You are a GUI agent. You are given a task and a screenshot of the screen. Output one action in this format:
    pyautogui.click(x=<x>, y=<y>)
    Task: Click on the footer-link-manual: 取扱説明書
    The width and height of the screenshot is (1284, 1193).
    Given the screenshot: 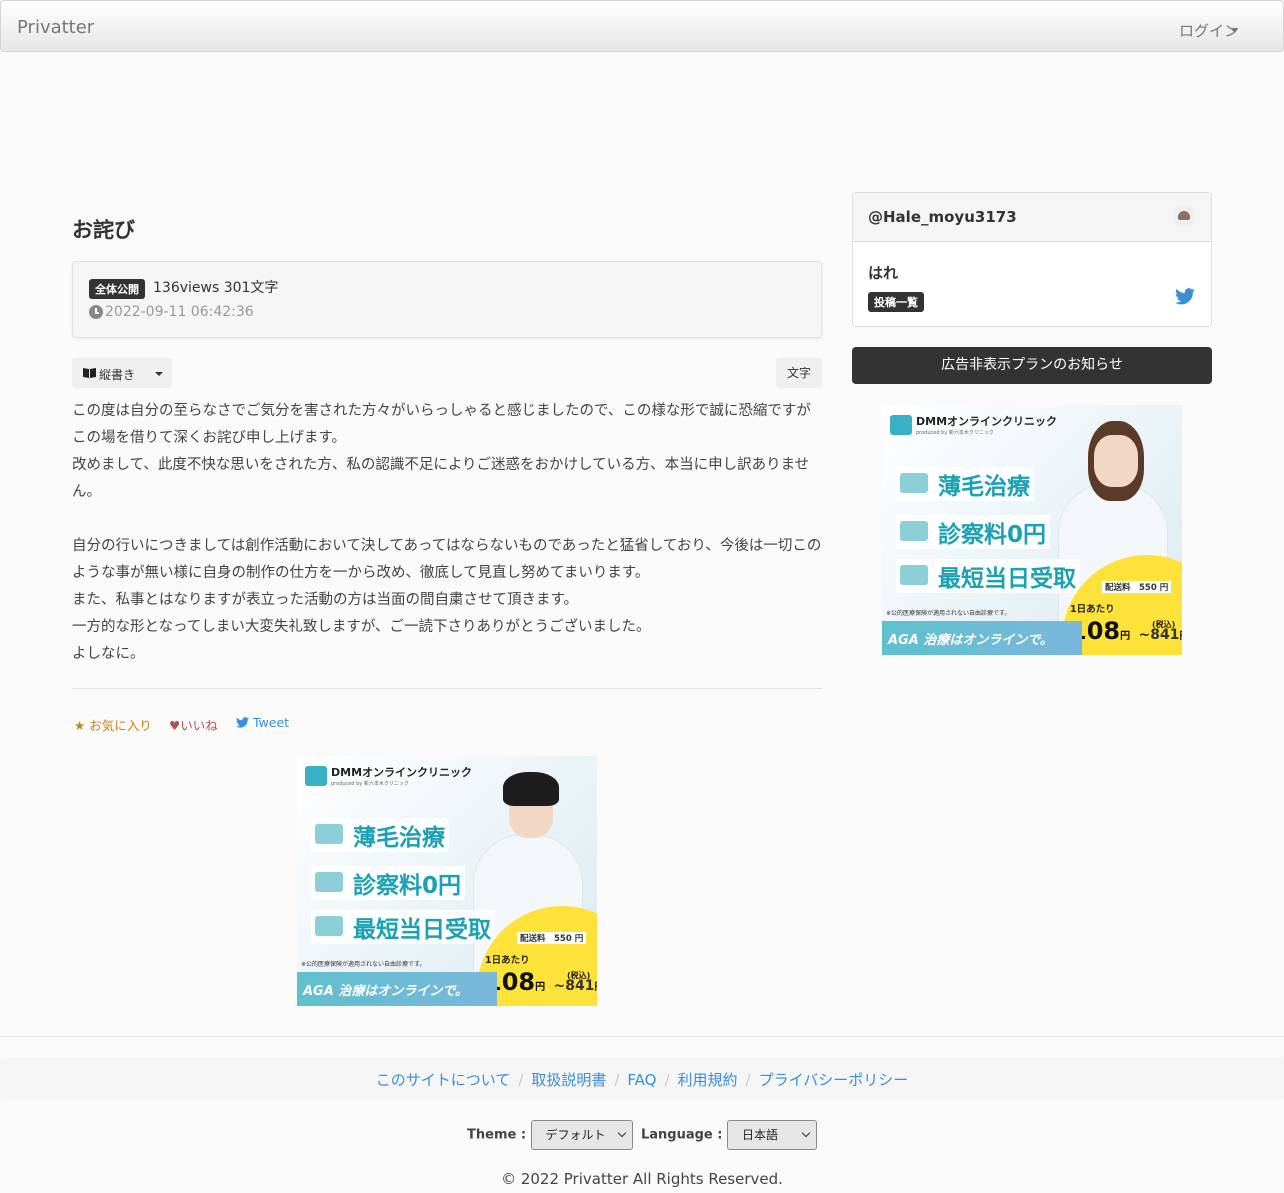 What is the action you would take?
    pyautogui.click(x=568, y=1080)
    